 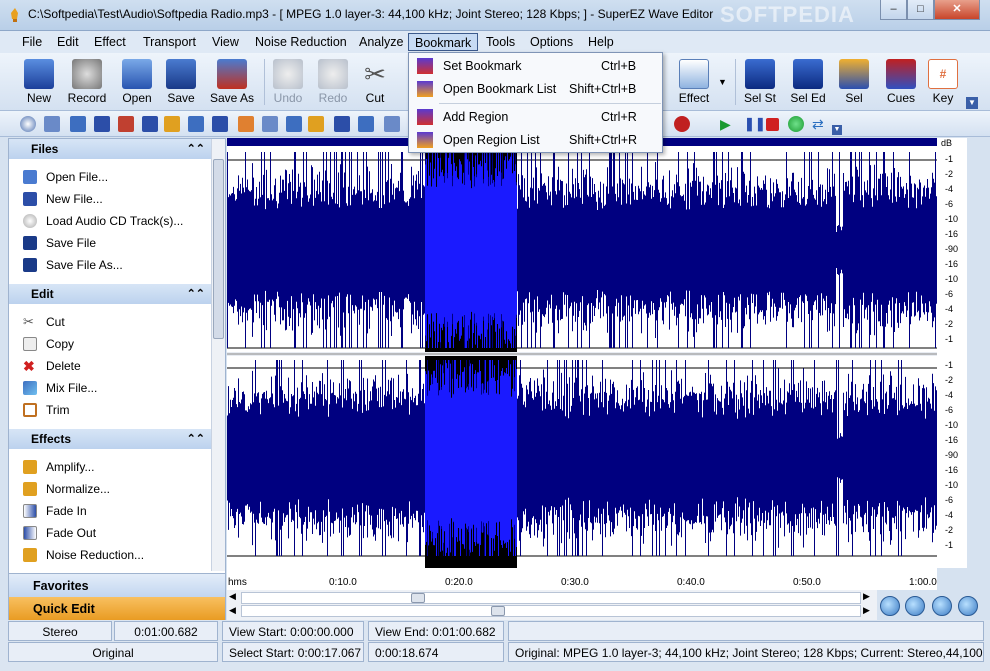 I want to click on panel-scrollbar, so click(x=218, y=355).